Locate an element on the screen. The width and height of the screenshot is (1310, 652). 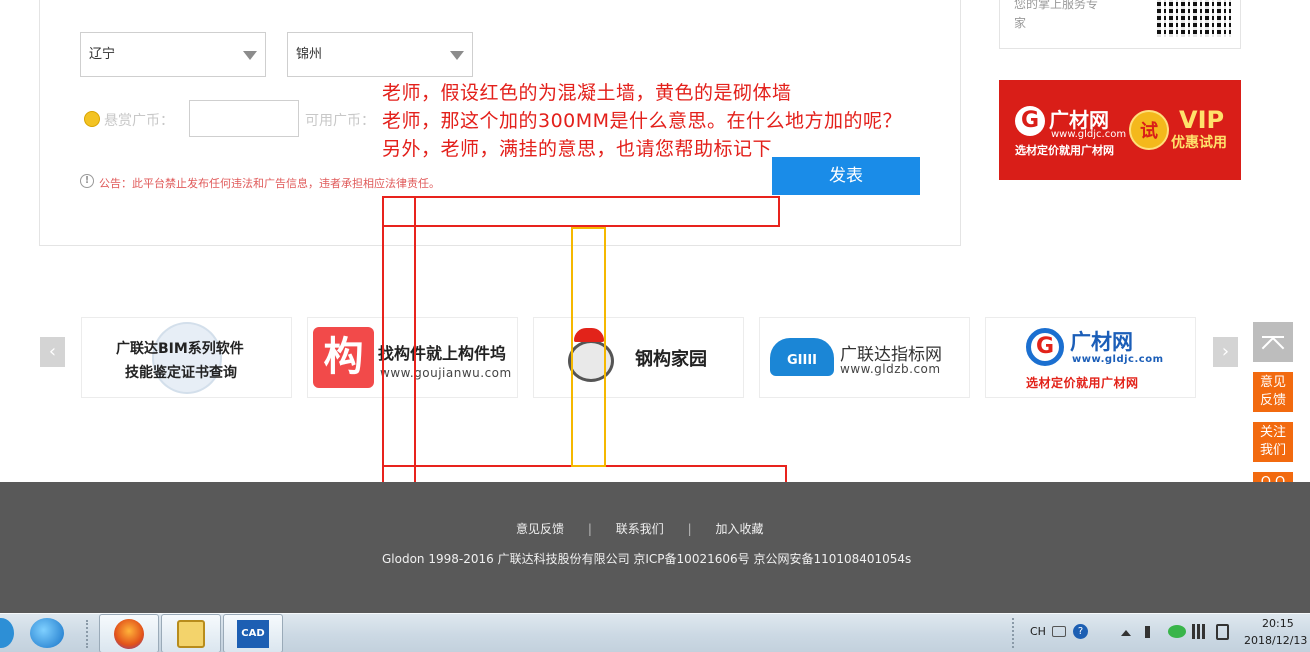
feedback-label-2: 反馈 is located at coordinates (1272, 400).